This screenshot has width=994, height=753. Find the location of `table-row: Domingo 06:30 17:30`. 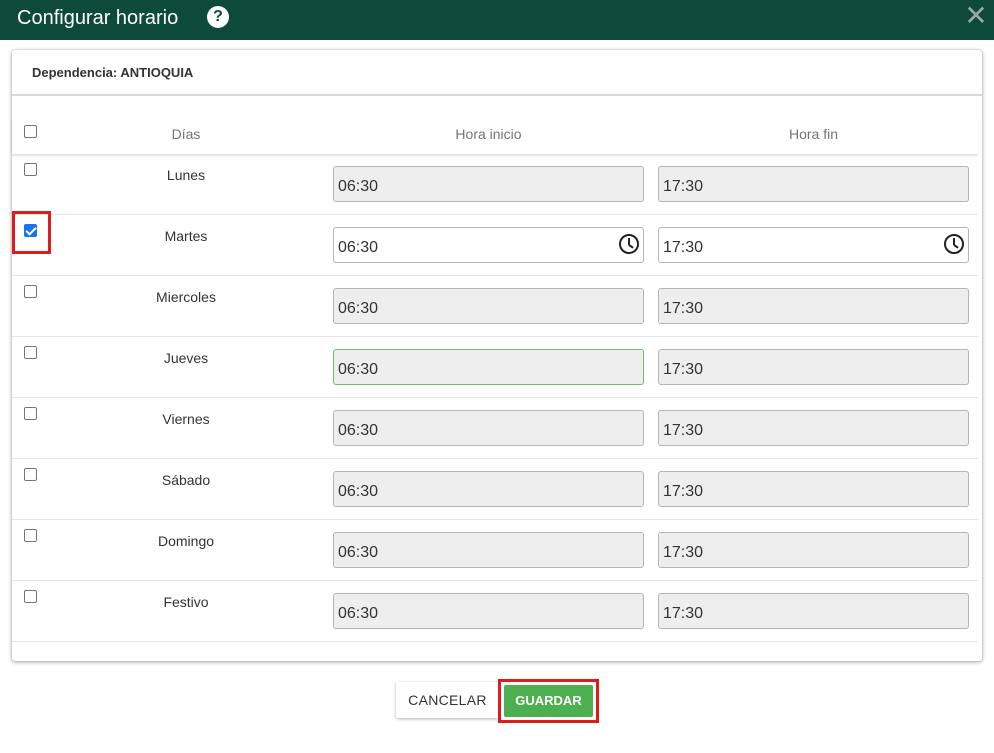

table-row: Domingo 06:30 17:30 is located at coordinates (495, 550).